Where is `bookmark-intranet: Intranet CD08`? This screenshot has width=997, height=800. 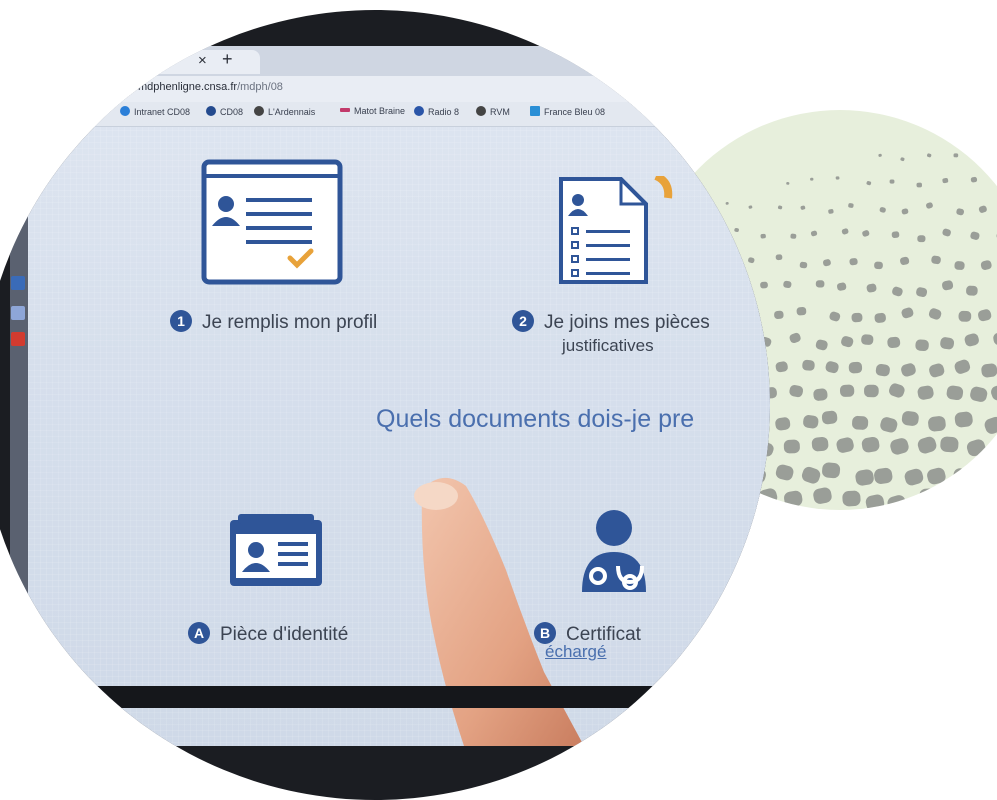
bookmark-intranet: Intranet CD08 is located at coordinates (155, 111).